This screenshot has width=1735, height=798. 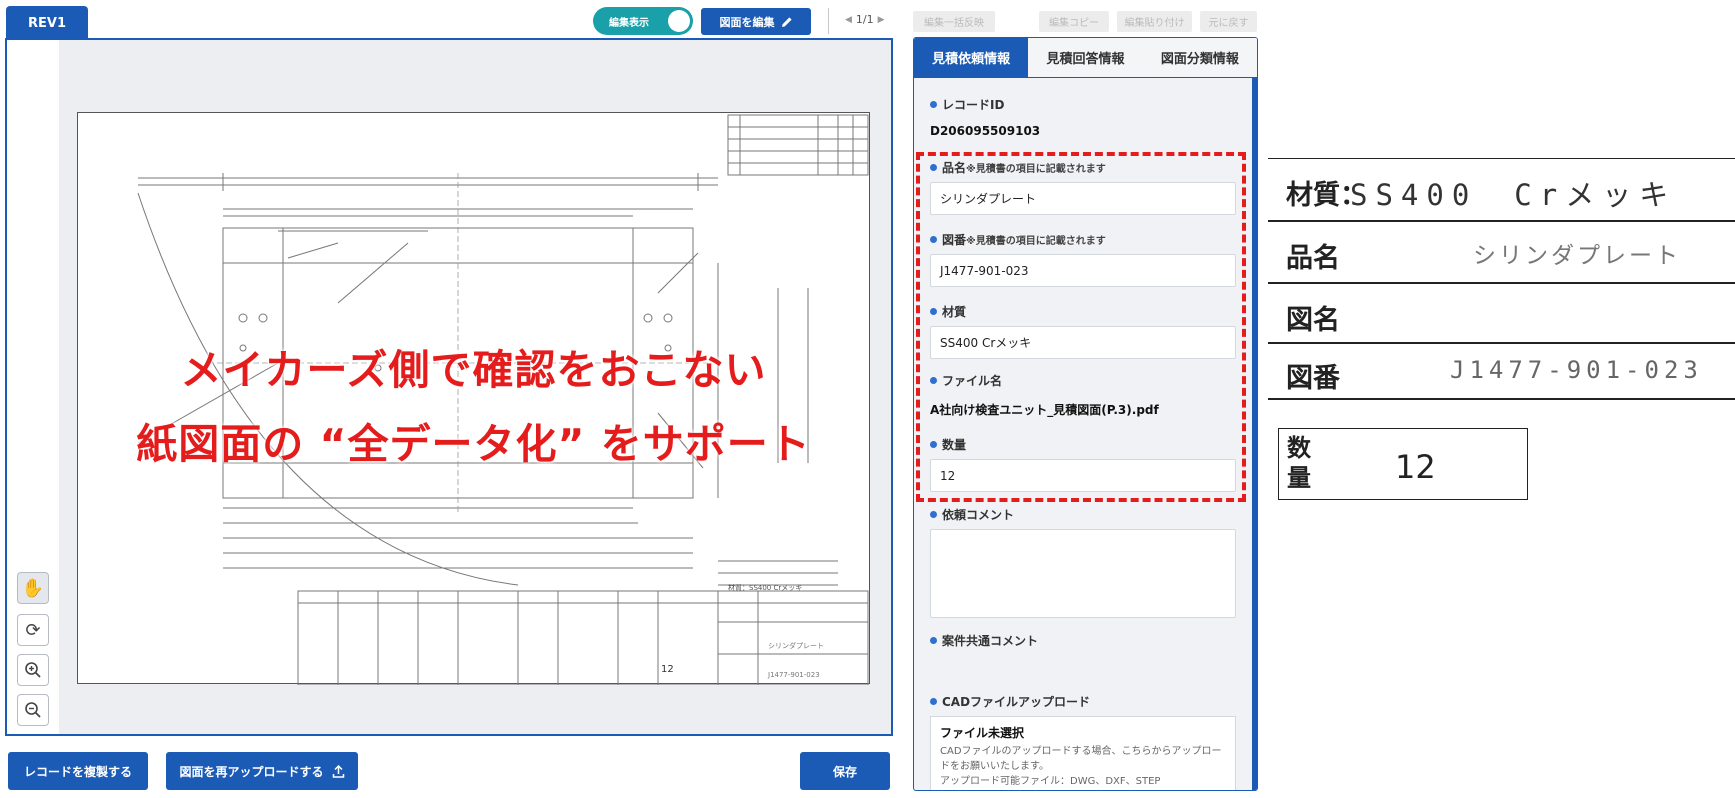 What do you see at coordinates (1228, 21) in the screenshot?
I see `undo-button: 元に戻す` at bounding box center [1228, 21].